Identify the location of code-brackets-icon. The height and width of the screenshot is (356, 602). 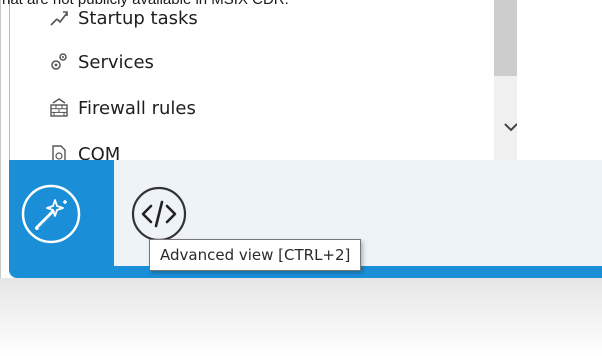
(159, 214).